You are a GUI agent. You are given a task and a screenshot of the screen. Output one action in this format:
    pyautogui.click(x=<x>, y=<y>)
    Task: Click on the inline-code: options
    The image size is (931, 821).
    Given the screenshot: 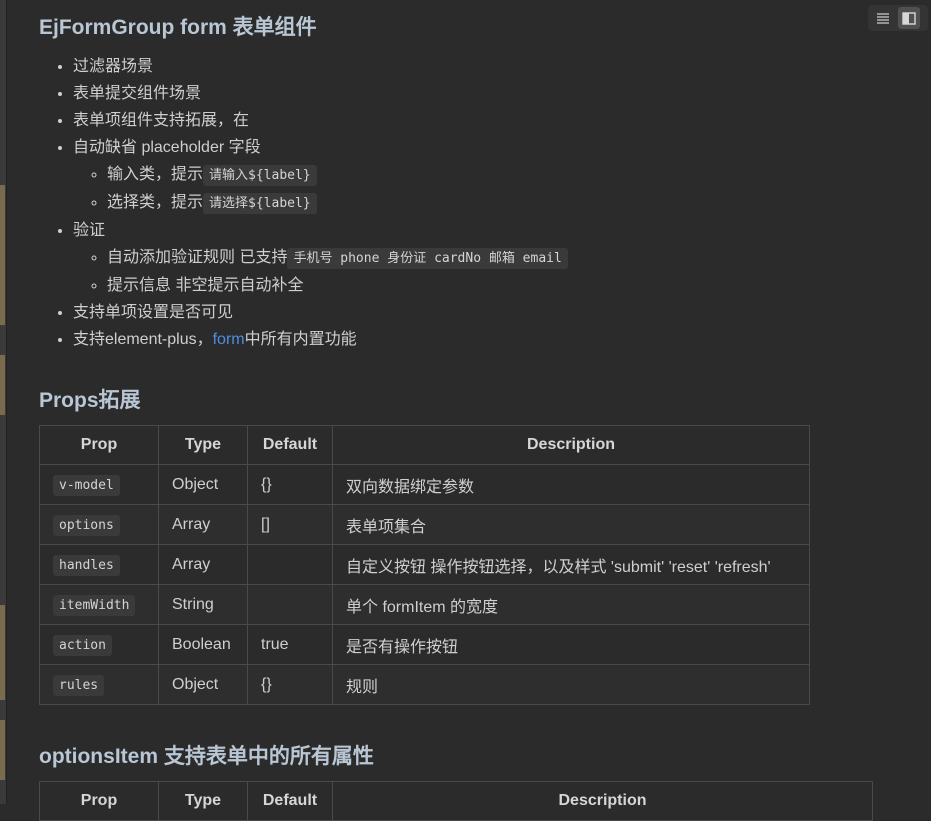 What is the action you would take?
    pyautogui.click(x=86, y=525)
    